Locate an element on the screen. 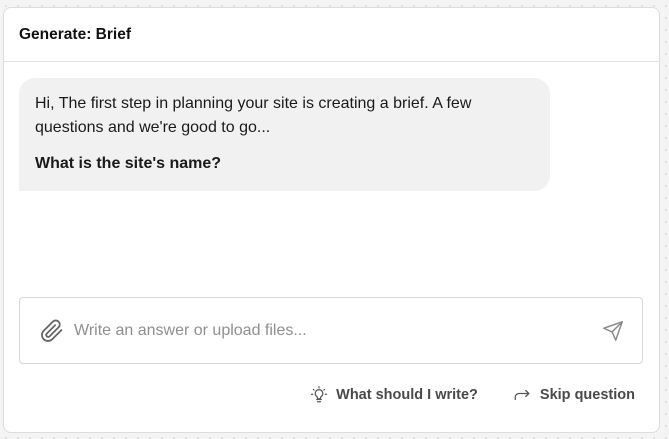 The width and height of the screenshot is (669, 439). skip-question-button: Skip question is located at coordinates (573, 395).